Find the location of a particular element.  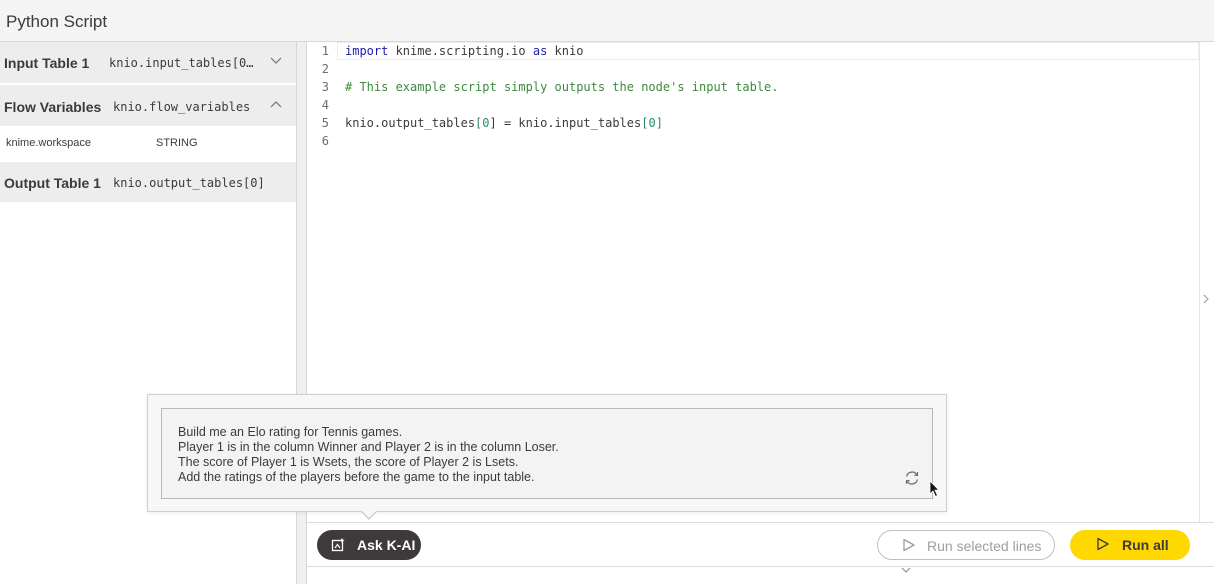

bracket-token: ] is located at coordinates (659, 123).